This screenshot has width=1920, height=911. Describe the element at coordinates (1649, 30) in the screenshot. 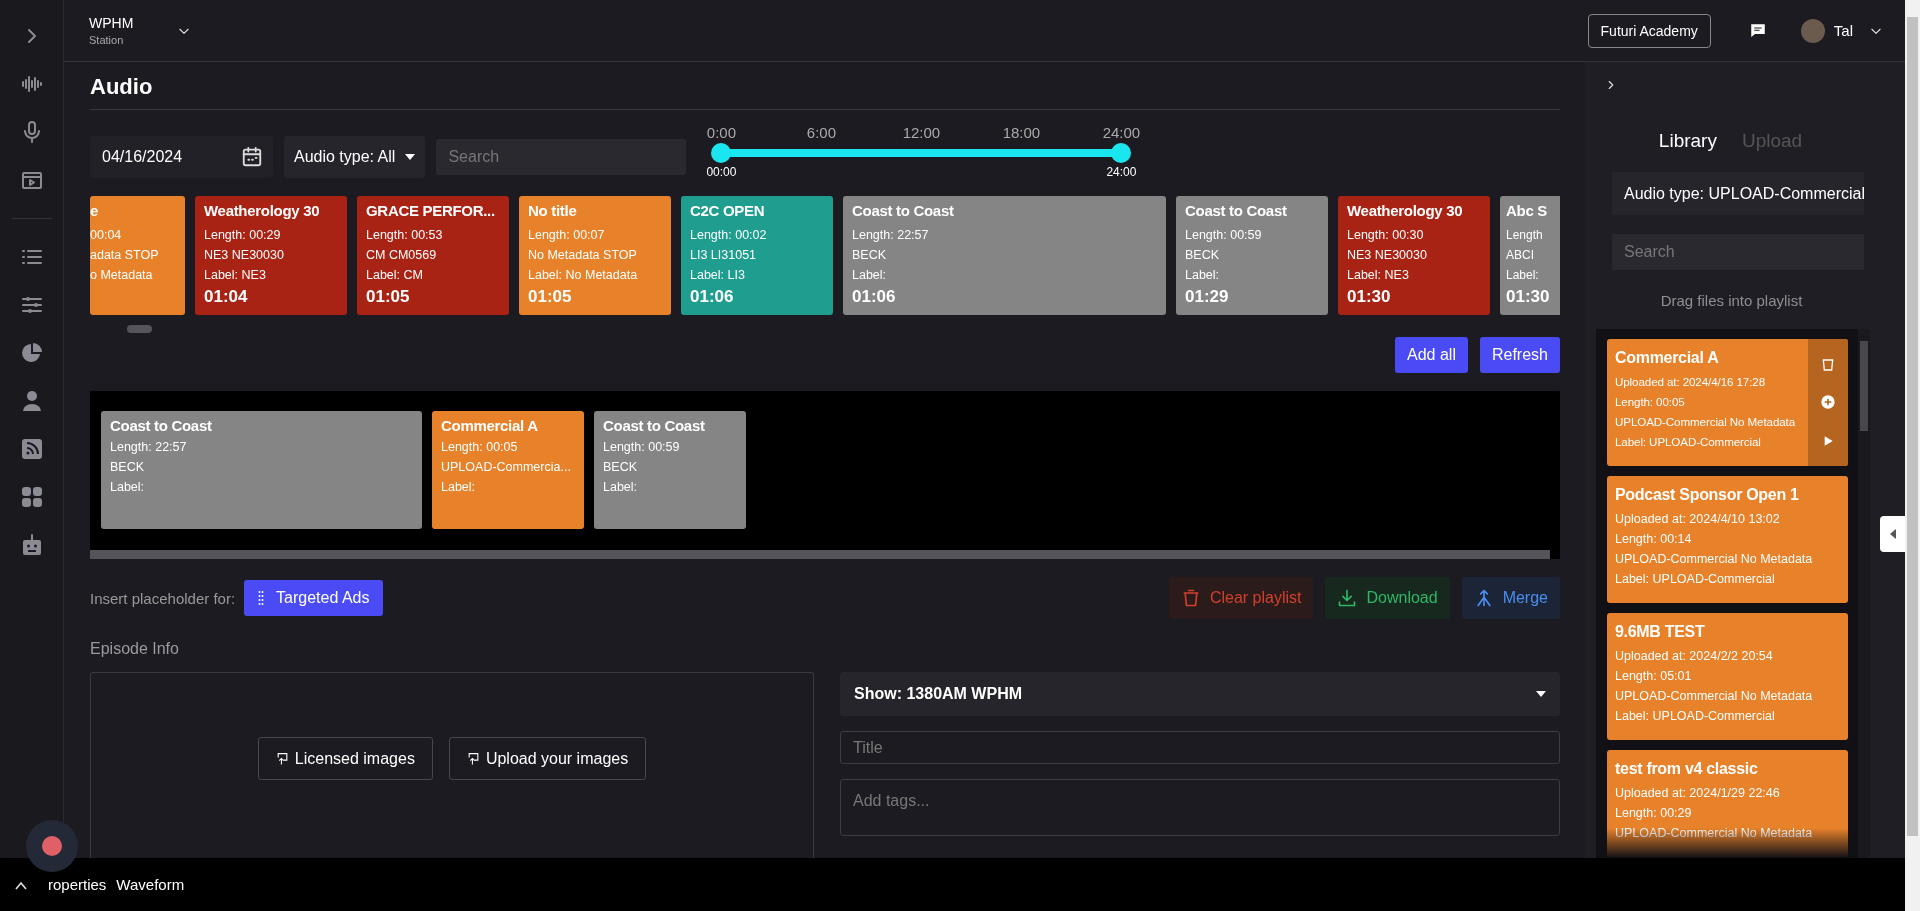

I see `academy-button: Futuri Academy` at that location.